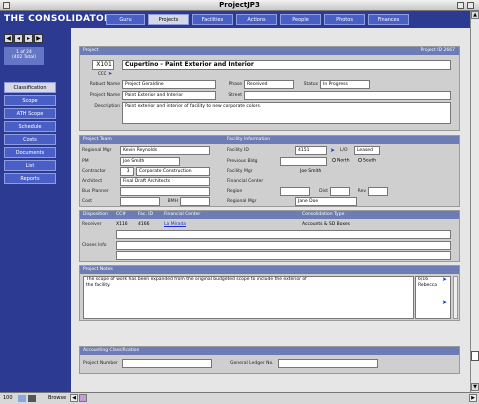 The width and height of the screenshot is (479, 404). Describe the element at coordinates (8, 38) in the screenshot. I see `first-record-icon: ◀` at that location.